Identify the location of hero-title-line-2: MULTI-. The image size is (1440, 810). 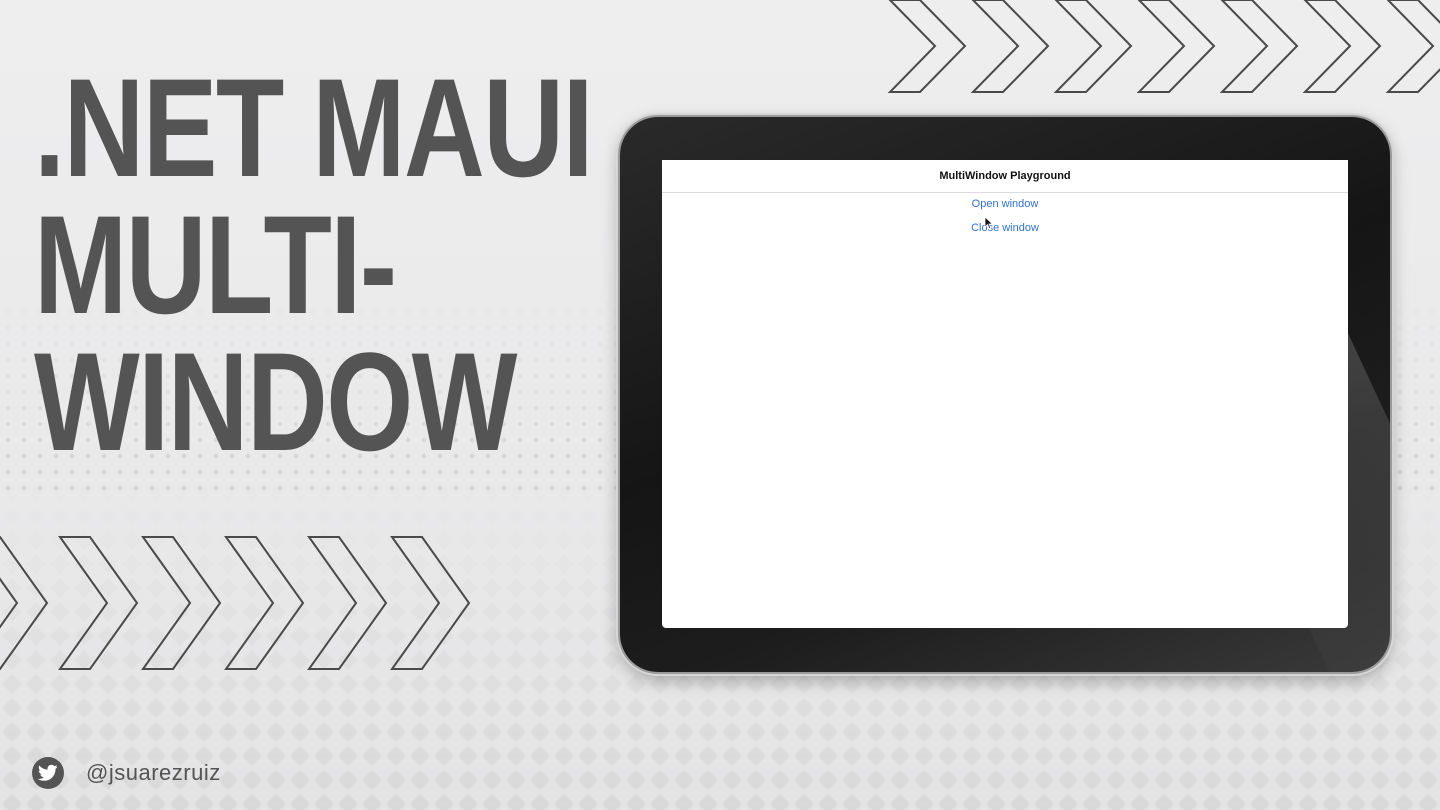
(215, 264).